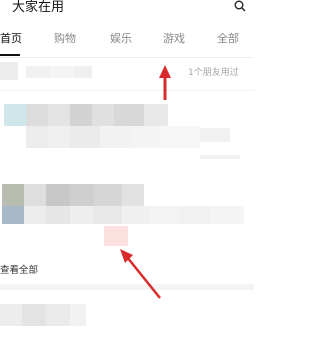 The width and height of the screenshot is (320, 338). I want to click on active-tab-indicator, so click(10, 55).